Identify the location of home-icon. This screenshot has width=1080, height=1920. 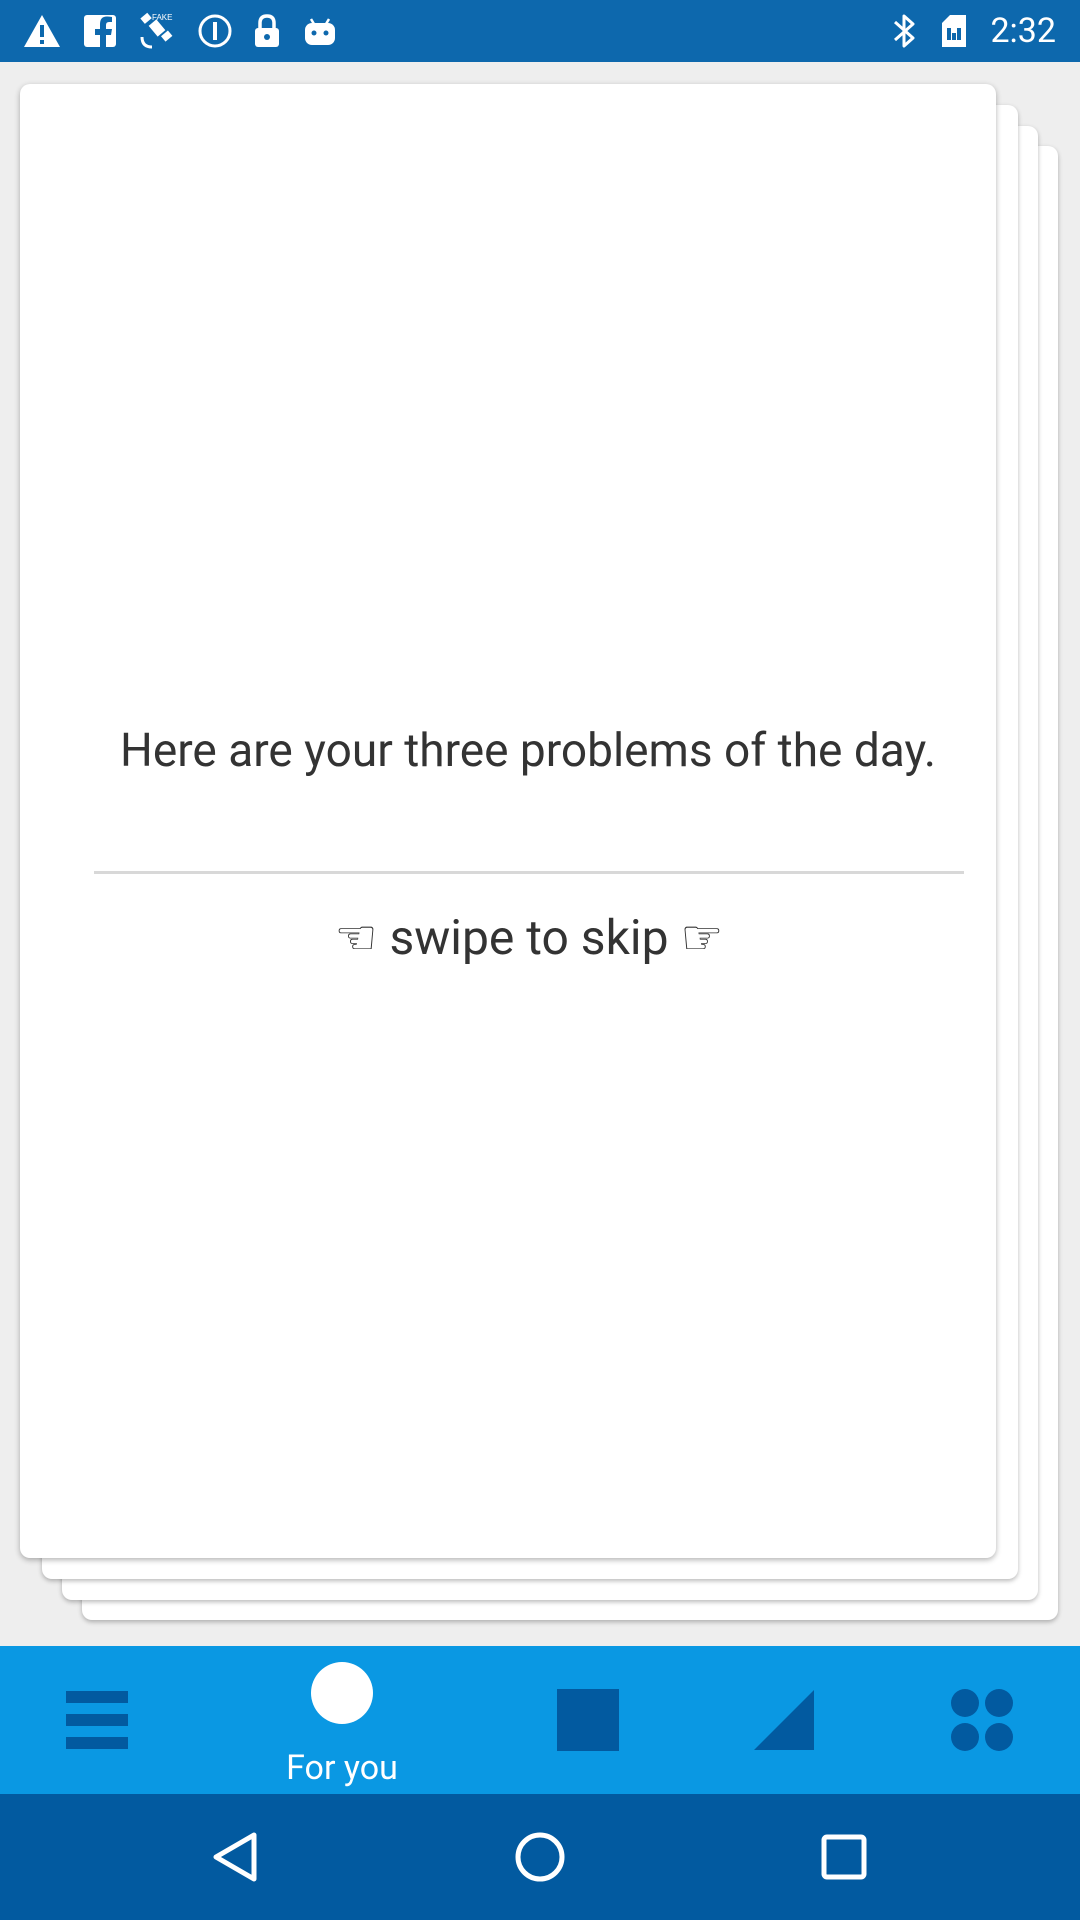
(540, 1857).